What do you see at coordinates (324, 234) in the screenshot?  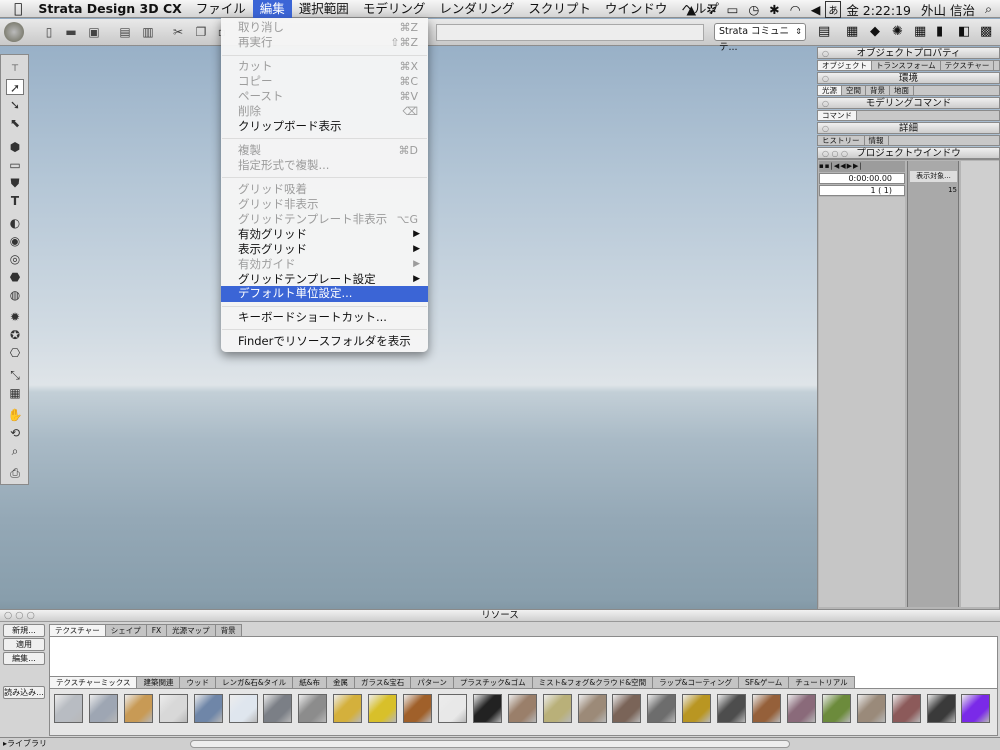 I see `menu-item-active-grid: 有効グリッド ▶` at bounding box center [324, 234].